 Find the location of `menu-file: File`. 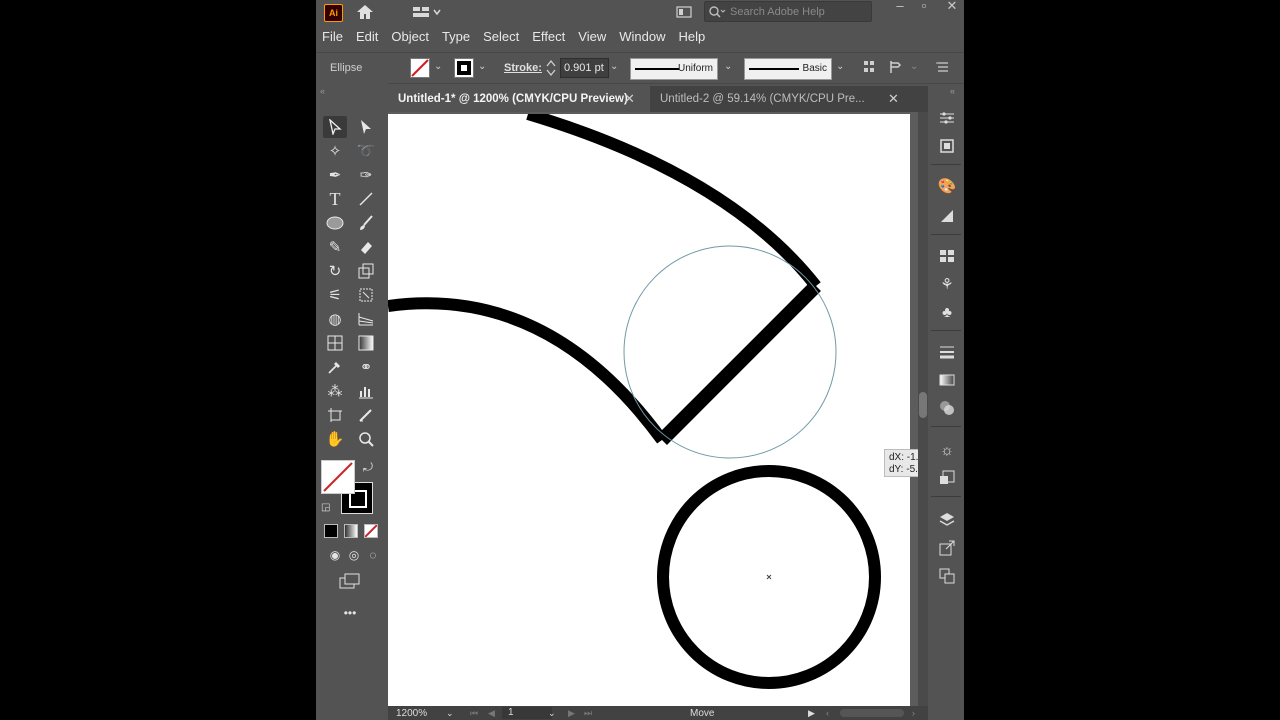

menu-file: File is located at coordinates (333, 36).